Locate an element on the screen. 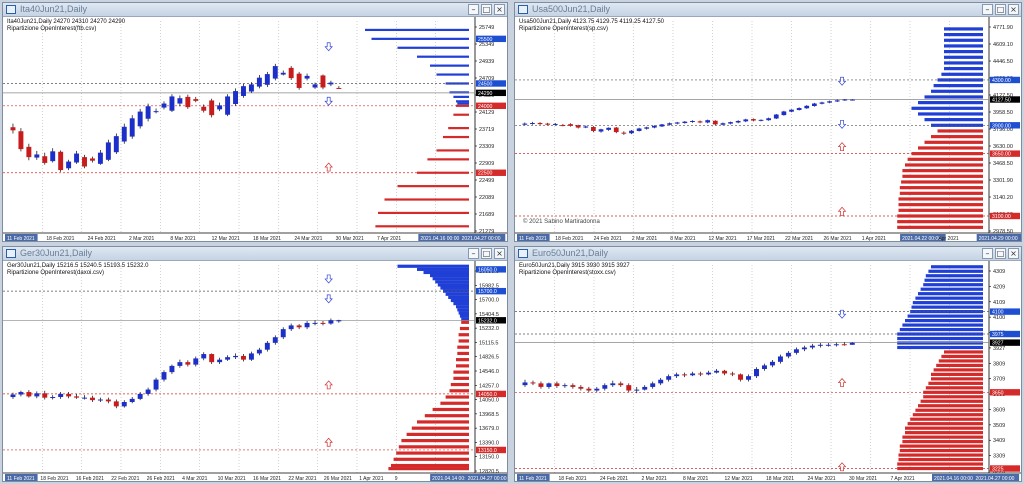 This screenshot has height=484, width=1024. date-tick-label: 4 Mar 2021 is located at coordinates (195, 479).